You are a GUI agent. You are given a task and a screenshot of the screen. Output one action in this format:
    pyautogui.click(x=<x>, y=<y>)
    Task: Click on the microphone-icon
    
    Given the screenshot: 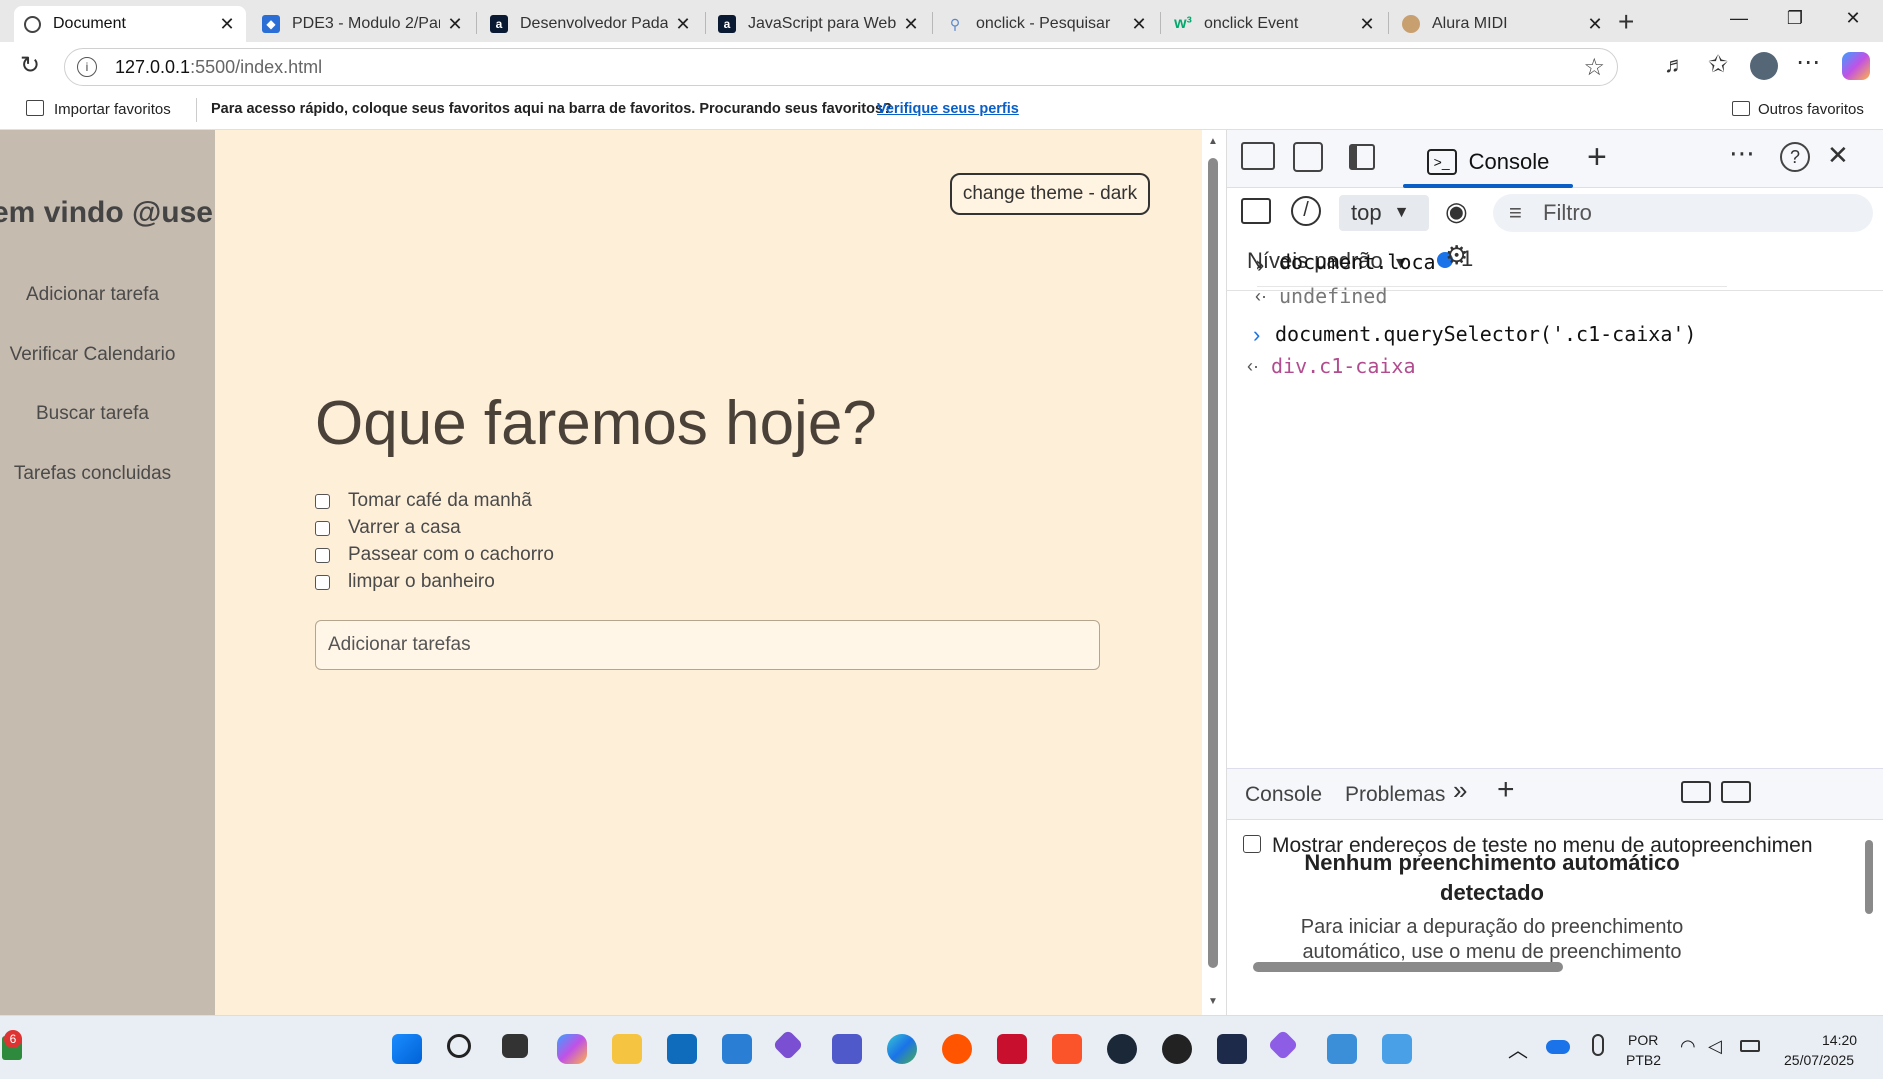 What is the action you would take?
    pyautogui.click(x=1598, y=1045)
    